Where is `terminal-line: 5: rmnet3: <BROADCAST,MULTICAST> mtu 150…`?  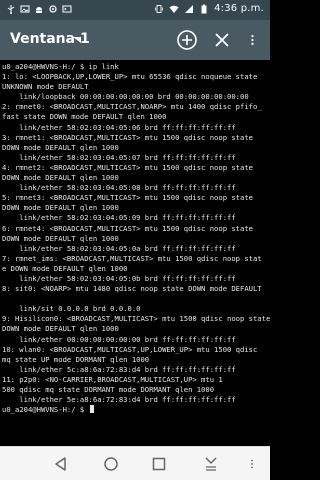 terminal-line: 5: rmnet3: <BROADCAST,MULTICAST> mtu 150… is located at coordinates (127, 198).